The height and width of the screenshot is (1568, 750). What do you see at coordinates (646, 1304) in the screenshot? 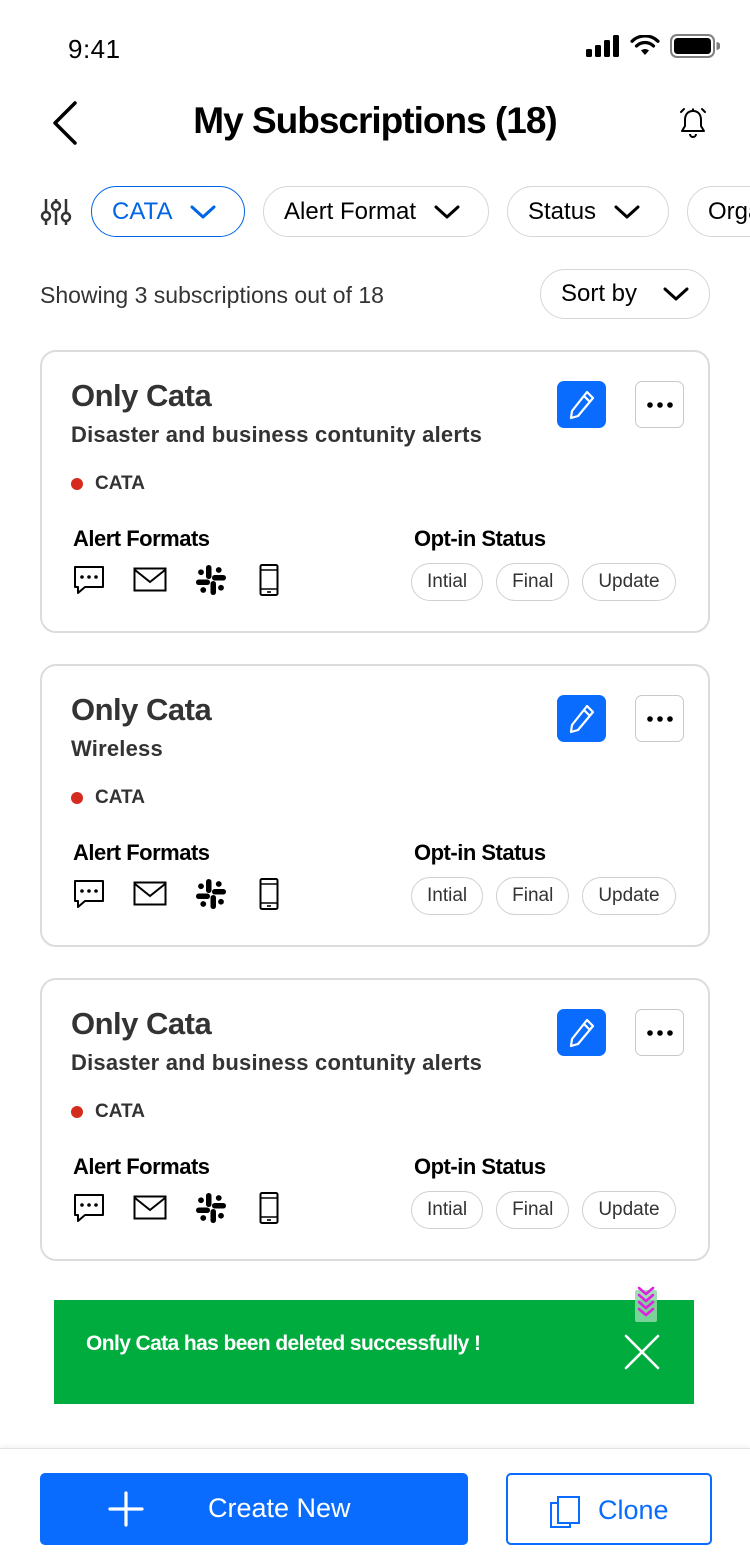
I see `chevrons-down-icon` at bounding box center [646, 1304].